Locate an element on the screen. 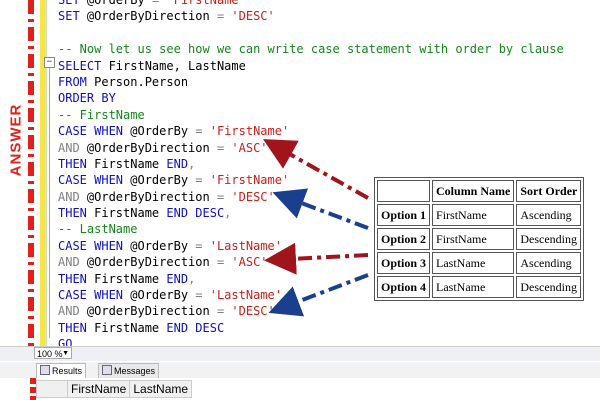  table-row: Option 2 FirstName Descending is located at coordinates (479, 239).